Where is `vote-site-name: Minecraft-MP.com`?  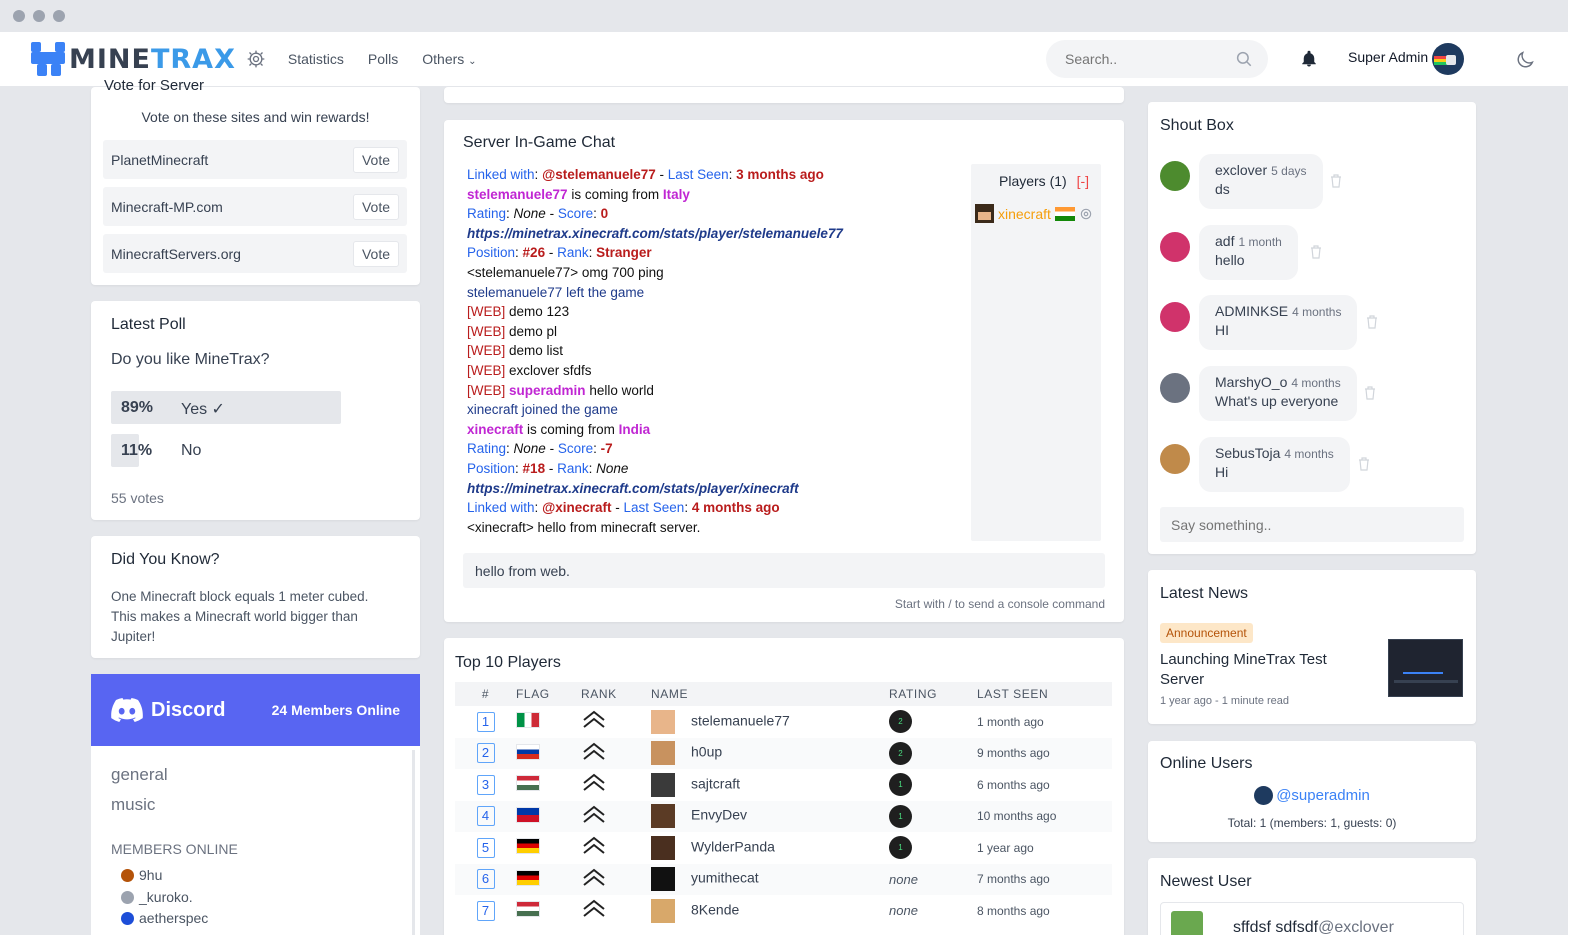
vote-site-name: Minecraft-MP.com is located at coordinates (167, 207).